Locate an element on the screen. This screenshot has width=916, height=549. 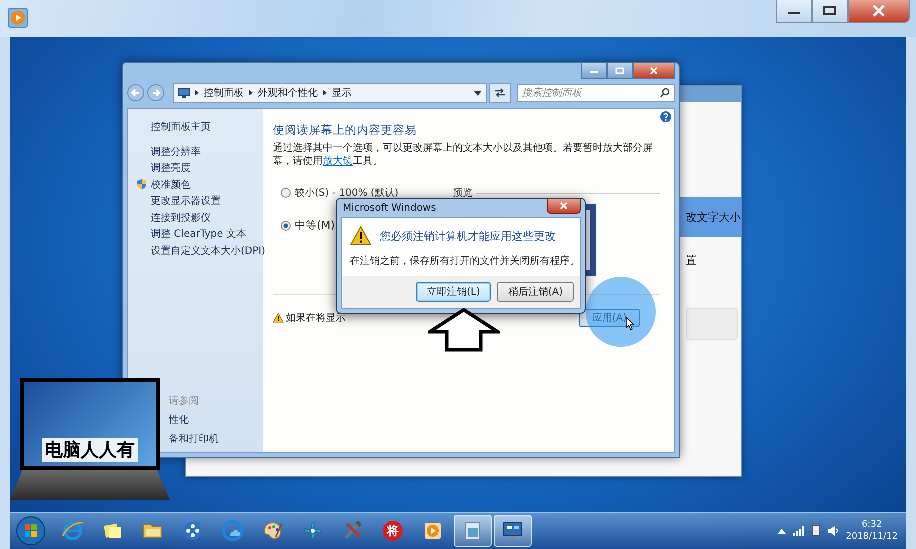
pinwheel-icon is located at coordinates (313, 531).